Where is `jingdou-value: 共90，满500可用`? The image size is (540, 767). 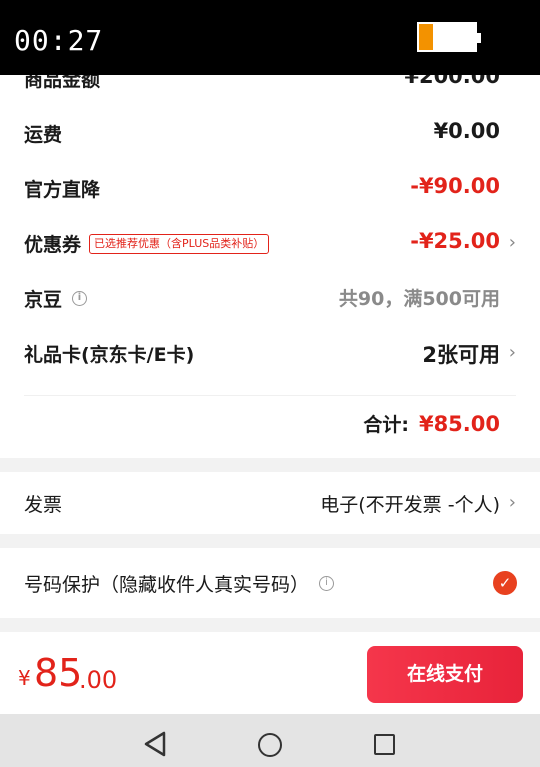
jingdou-value: 共90，满500可用 is located at coordinates (419, 299).